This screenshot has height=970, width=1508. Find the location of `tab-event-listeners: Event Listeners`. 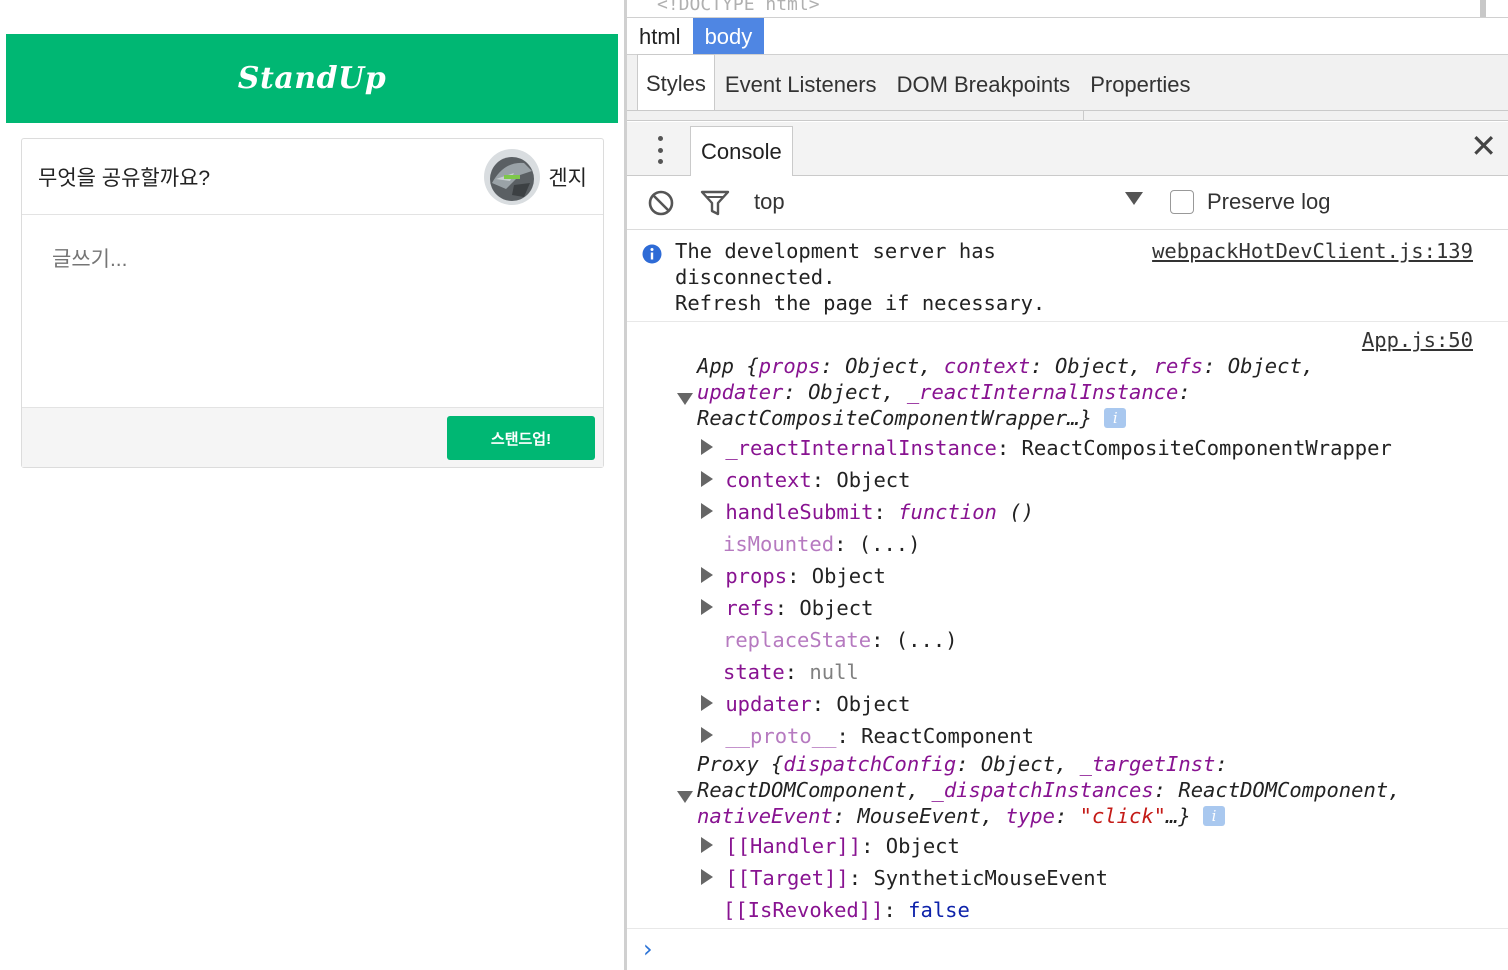

tab-event-listeners: Event Listeners is located at coordinates (801, 91).